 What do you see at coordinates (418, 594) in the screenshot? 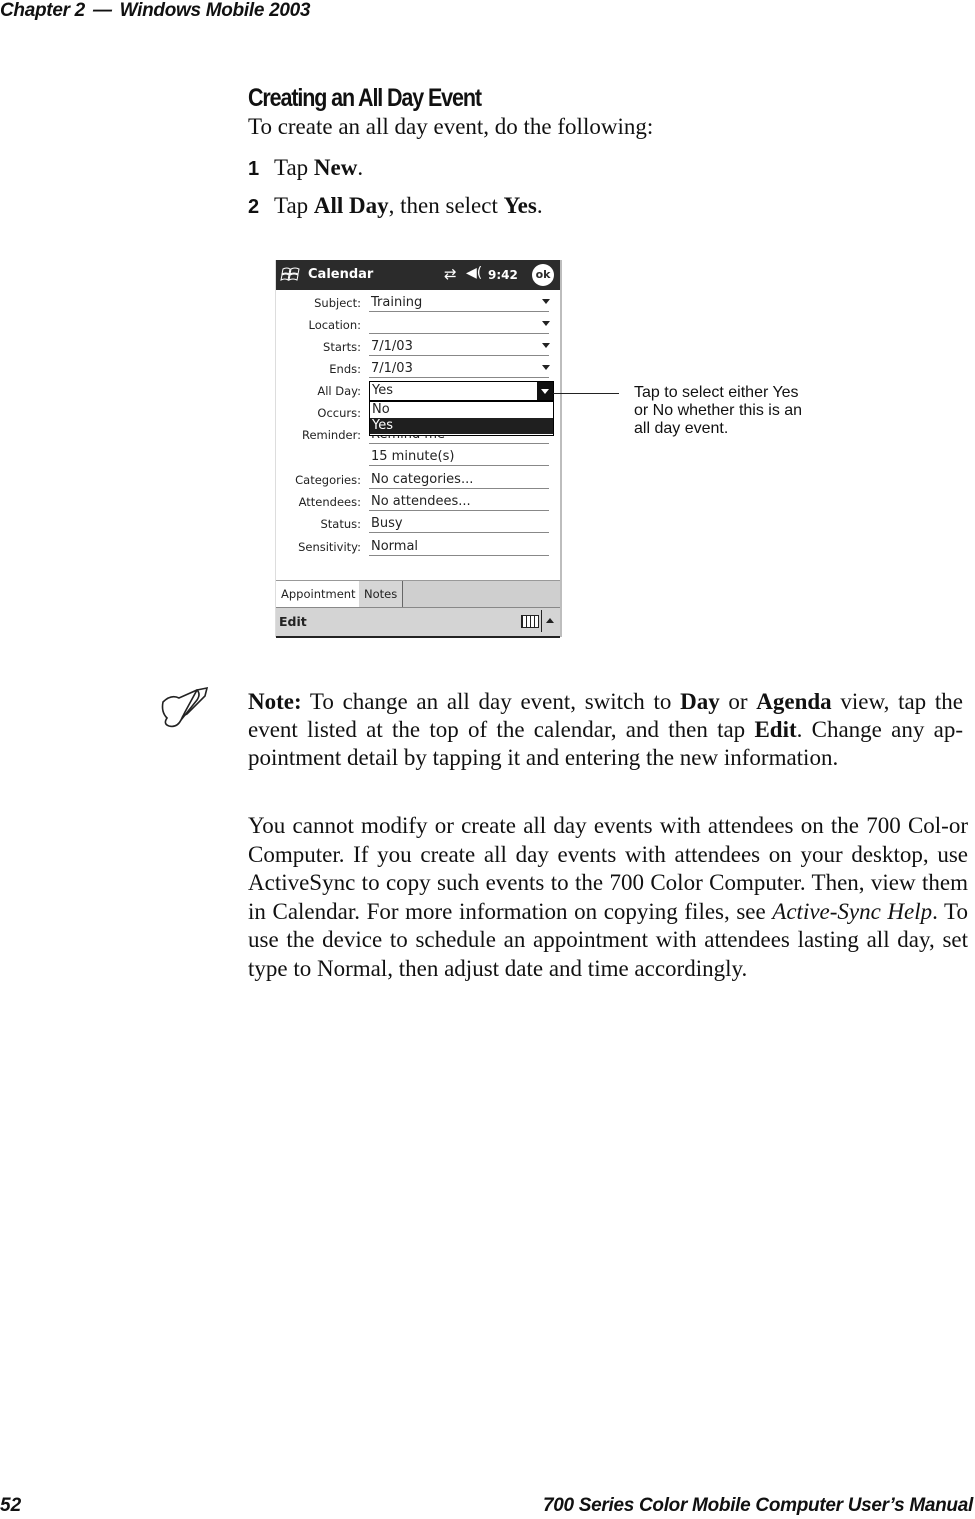
I see `tab-bar: Appointment Notes` at bounding box center [418, 594].